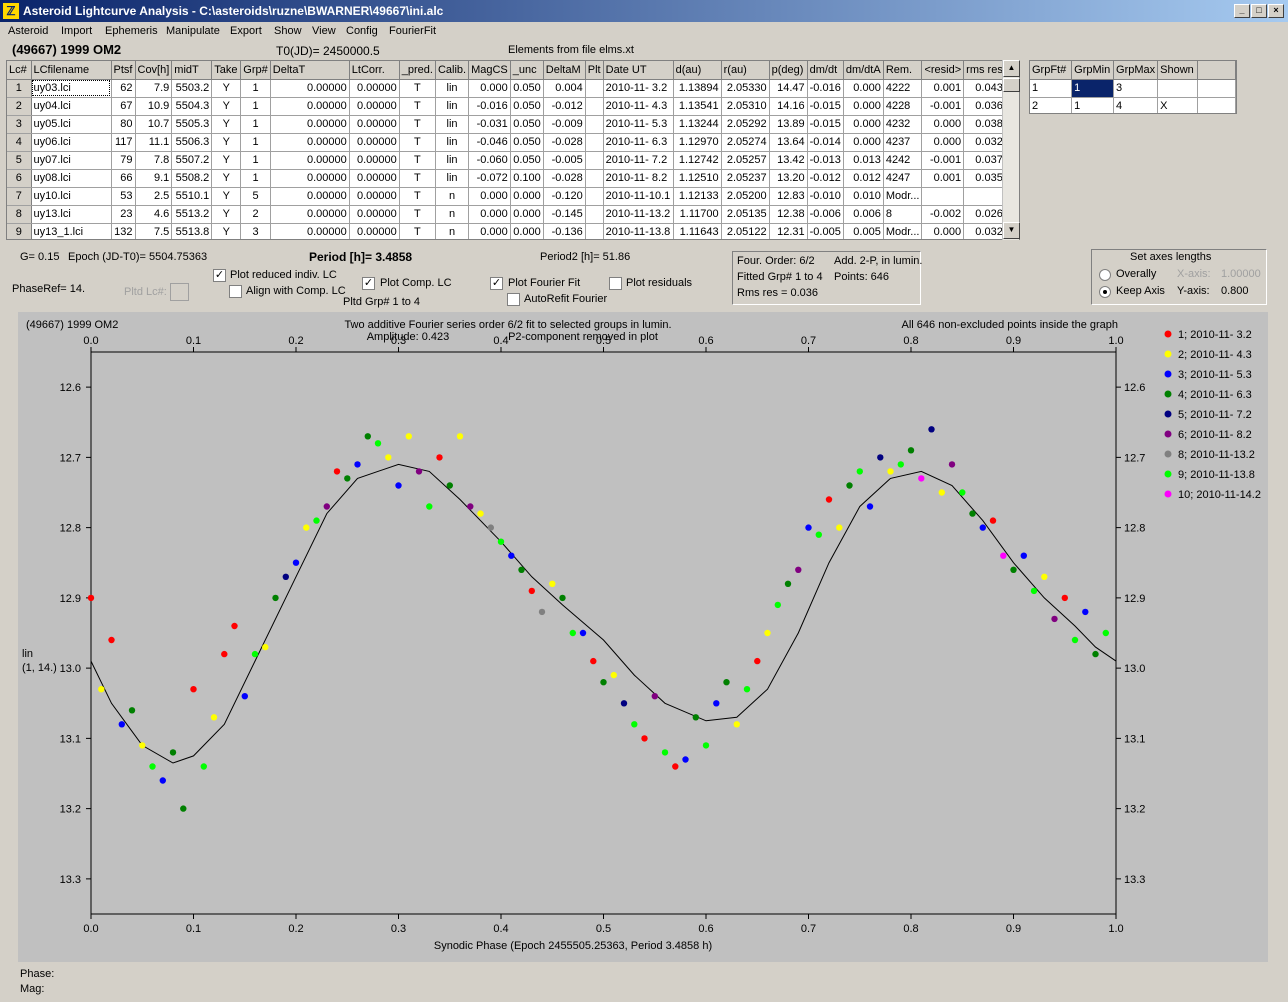  Describe the element at coordinates (745, 214) in the screenshot. I see `table-cell: 2.05135` at that location.